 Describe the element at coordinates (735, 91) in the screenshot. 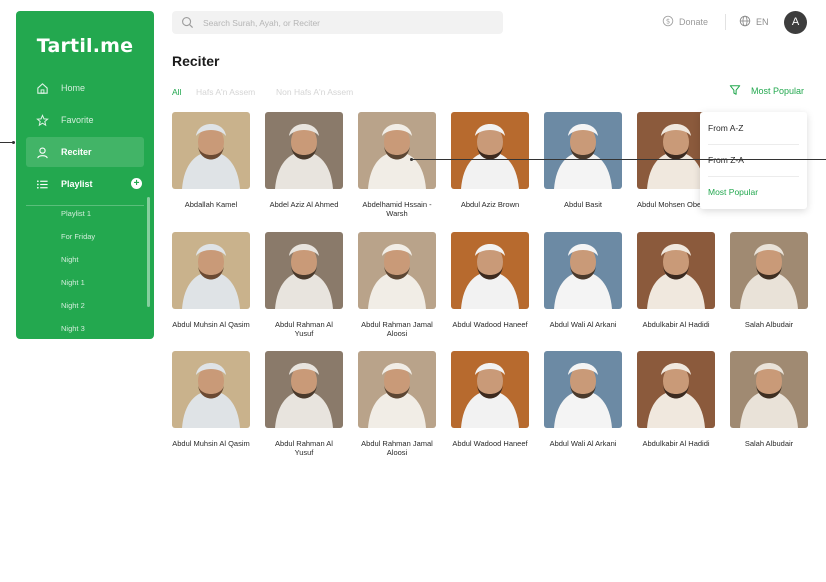

I see `filter-icon` at that location.